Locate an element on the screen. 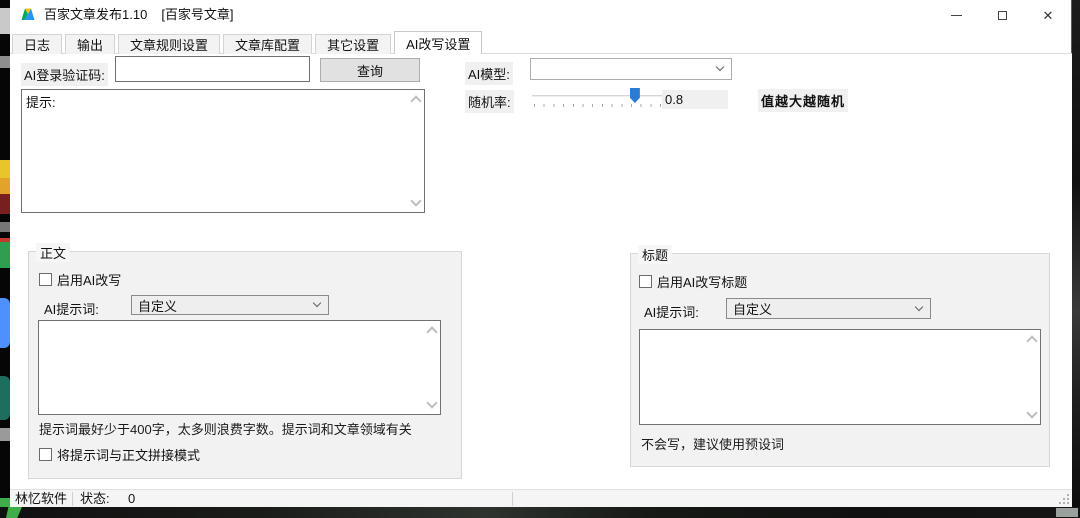 This screenshot has height=518, width=1080. tab-log: 日志 is located at coordinates (37, 44).